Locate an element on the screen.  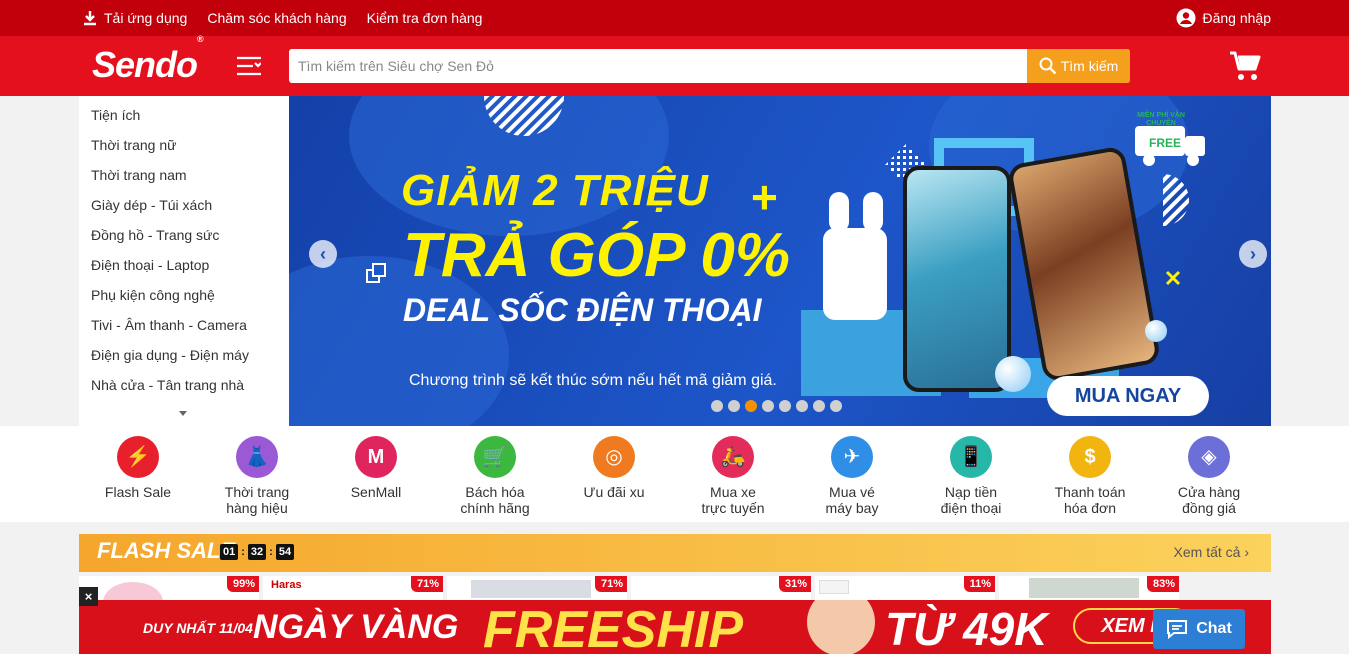
quick-link-flash-sale: ⚡ Flash Sale is located at coordinates (138, 468).